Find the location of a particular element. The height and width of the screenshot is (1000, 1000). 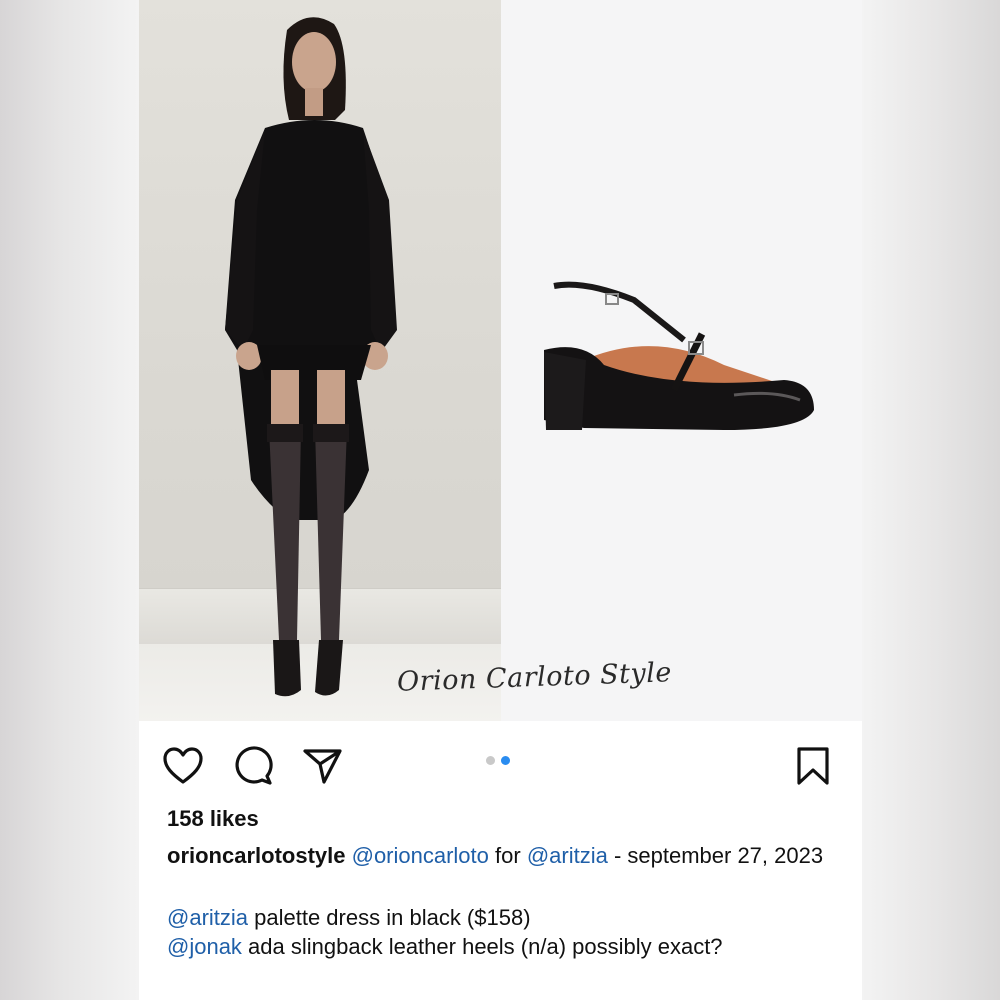

caption-username: orioncarlotostyle is located at coordinates (256, 855).